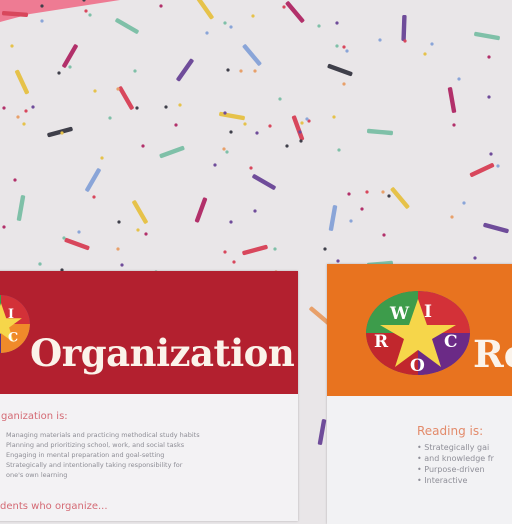 This screenshot has width=512, height=524. Describe the element at coordinates (15, 324) in the screenshot. I see `wiroc-logo: I C` at that location.